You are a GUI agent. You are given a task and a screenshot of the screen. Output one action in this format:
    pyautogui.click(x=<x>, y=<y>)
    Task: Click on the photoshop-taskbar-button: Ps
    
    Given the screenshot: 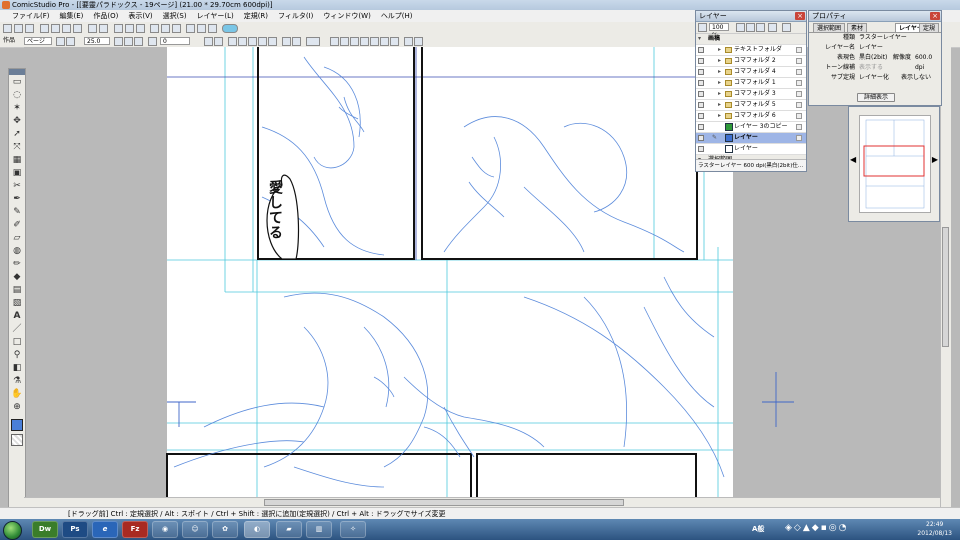 What is the action you would take?
    pyautogui.click(x=75, y=529)
    